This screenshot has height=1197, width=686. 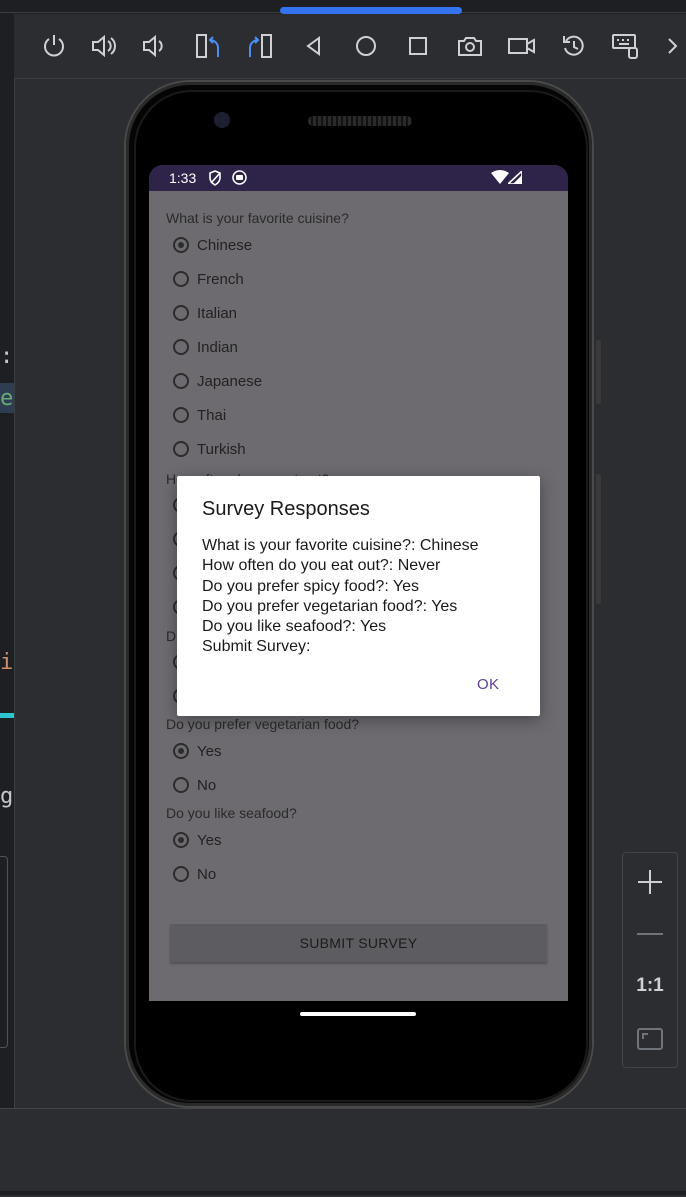 I want to click on ok-button: OK, so click(x=488, y=684).